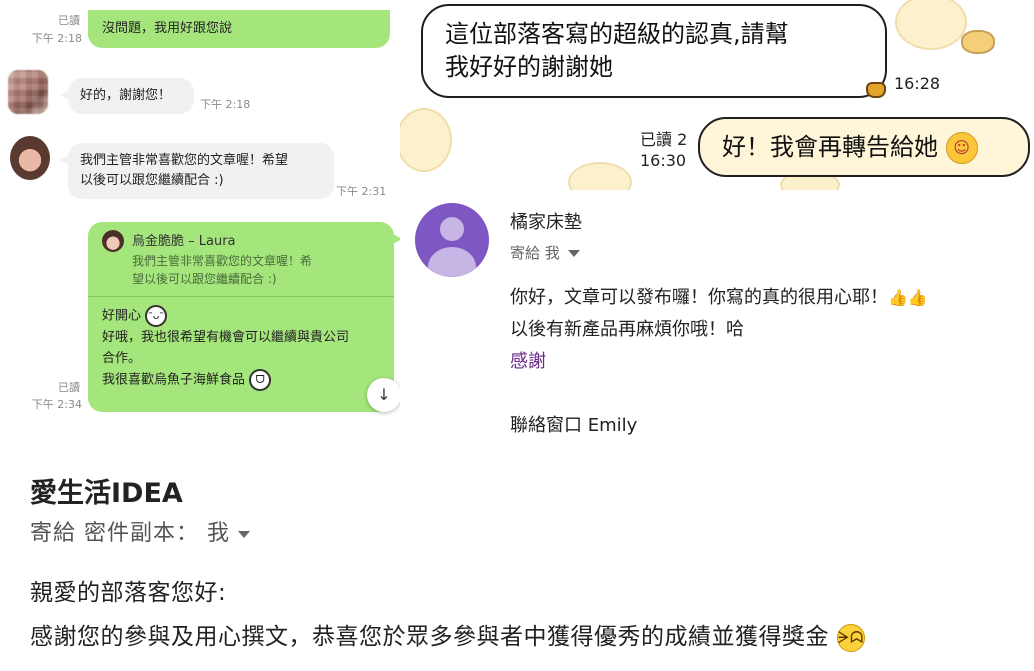  What do you see at coordinates (654, 51) in the screenshot?
I see `incoming-message: 這位部落客寫的超級的認真,請幫 我好好的謝謝她` at bounding box center [654, 51].